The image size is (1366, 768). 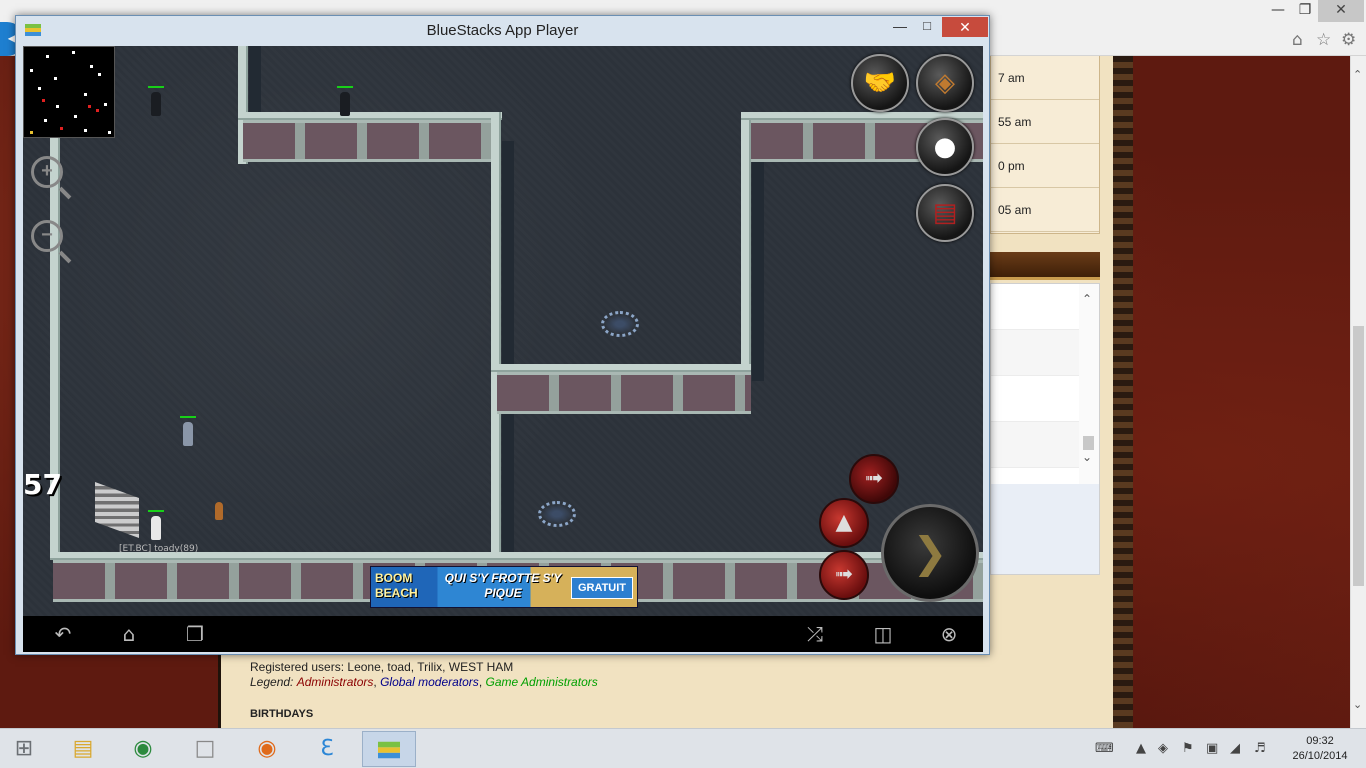 What do you see at coordinates (1104, 748) in the screenshot?
I see `keyboard-icon: ⌨` at bounding box center [1104, 748].